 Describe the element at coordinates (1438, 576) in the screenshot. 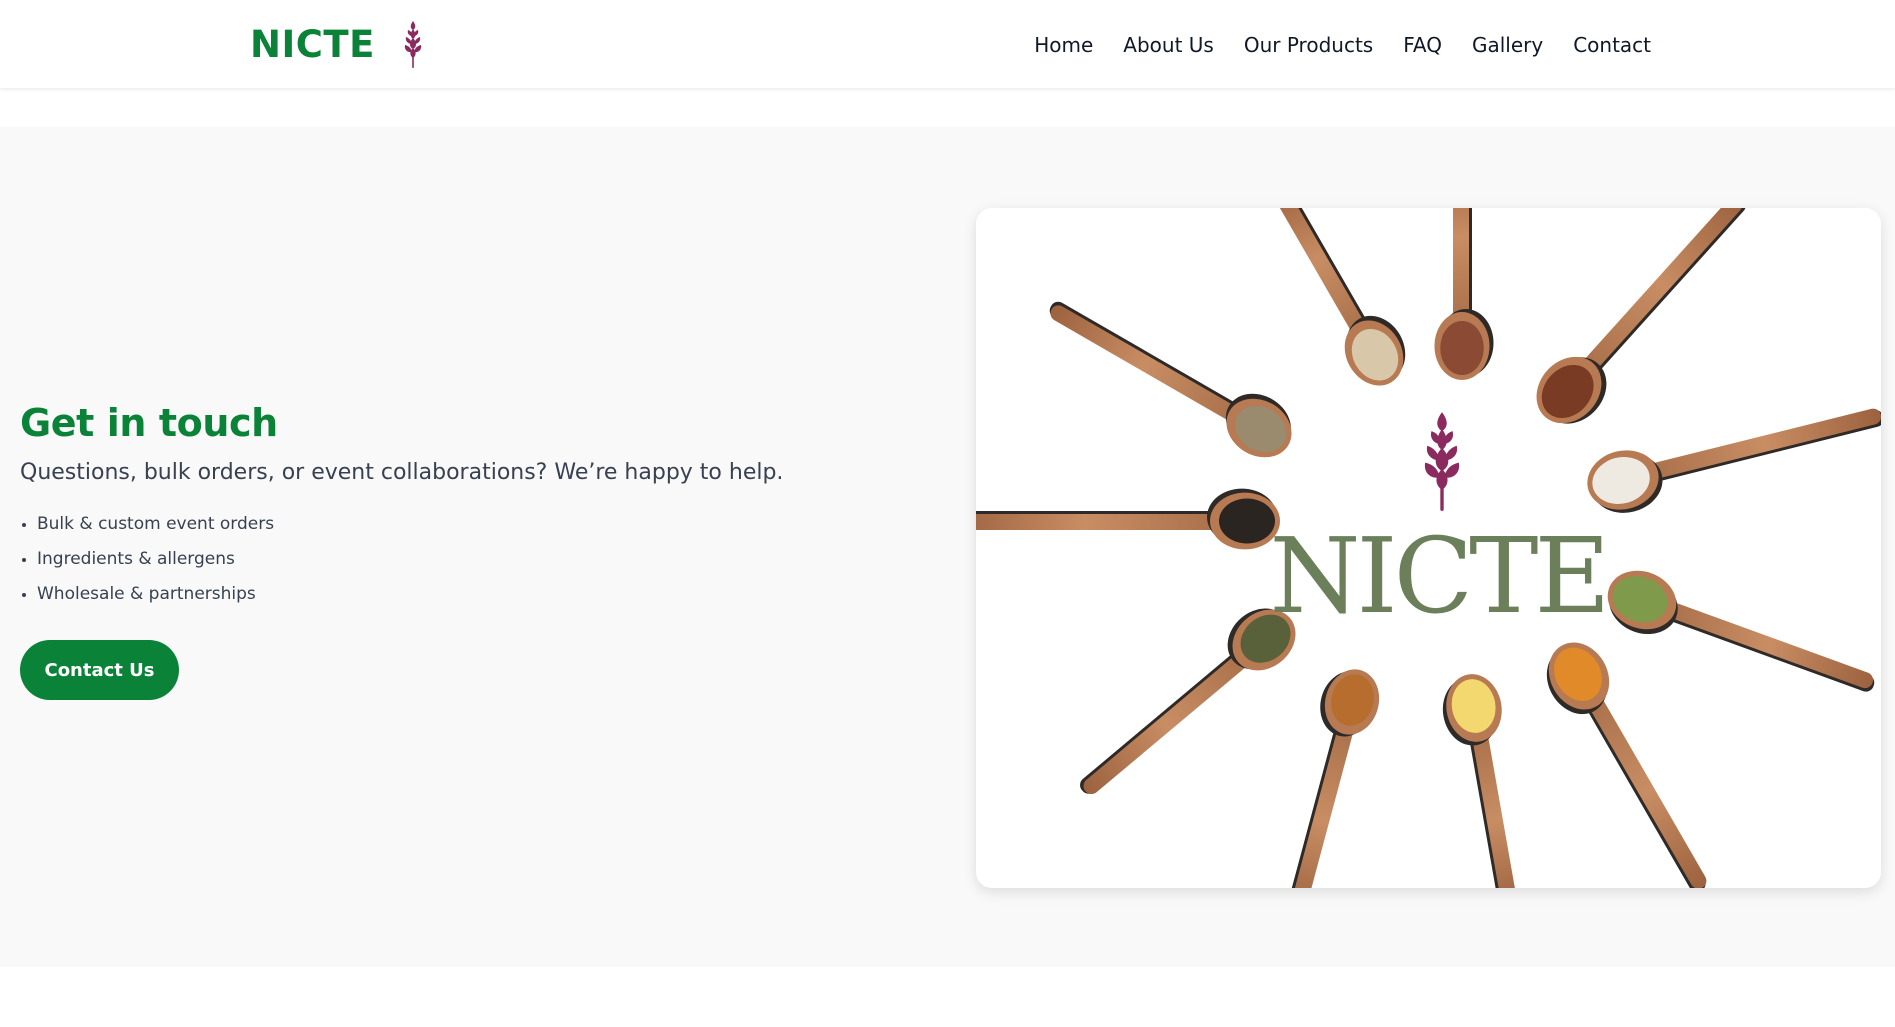

I see `image-logo-text: NICTE` at that location.